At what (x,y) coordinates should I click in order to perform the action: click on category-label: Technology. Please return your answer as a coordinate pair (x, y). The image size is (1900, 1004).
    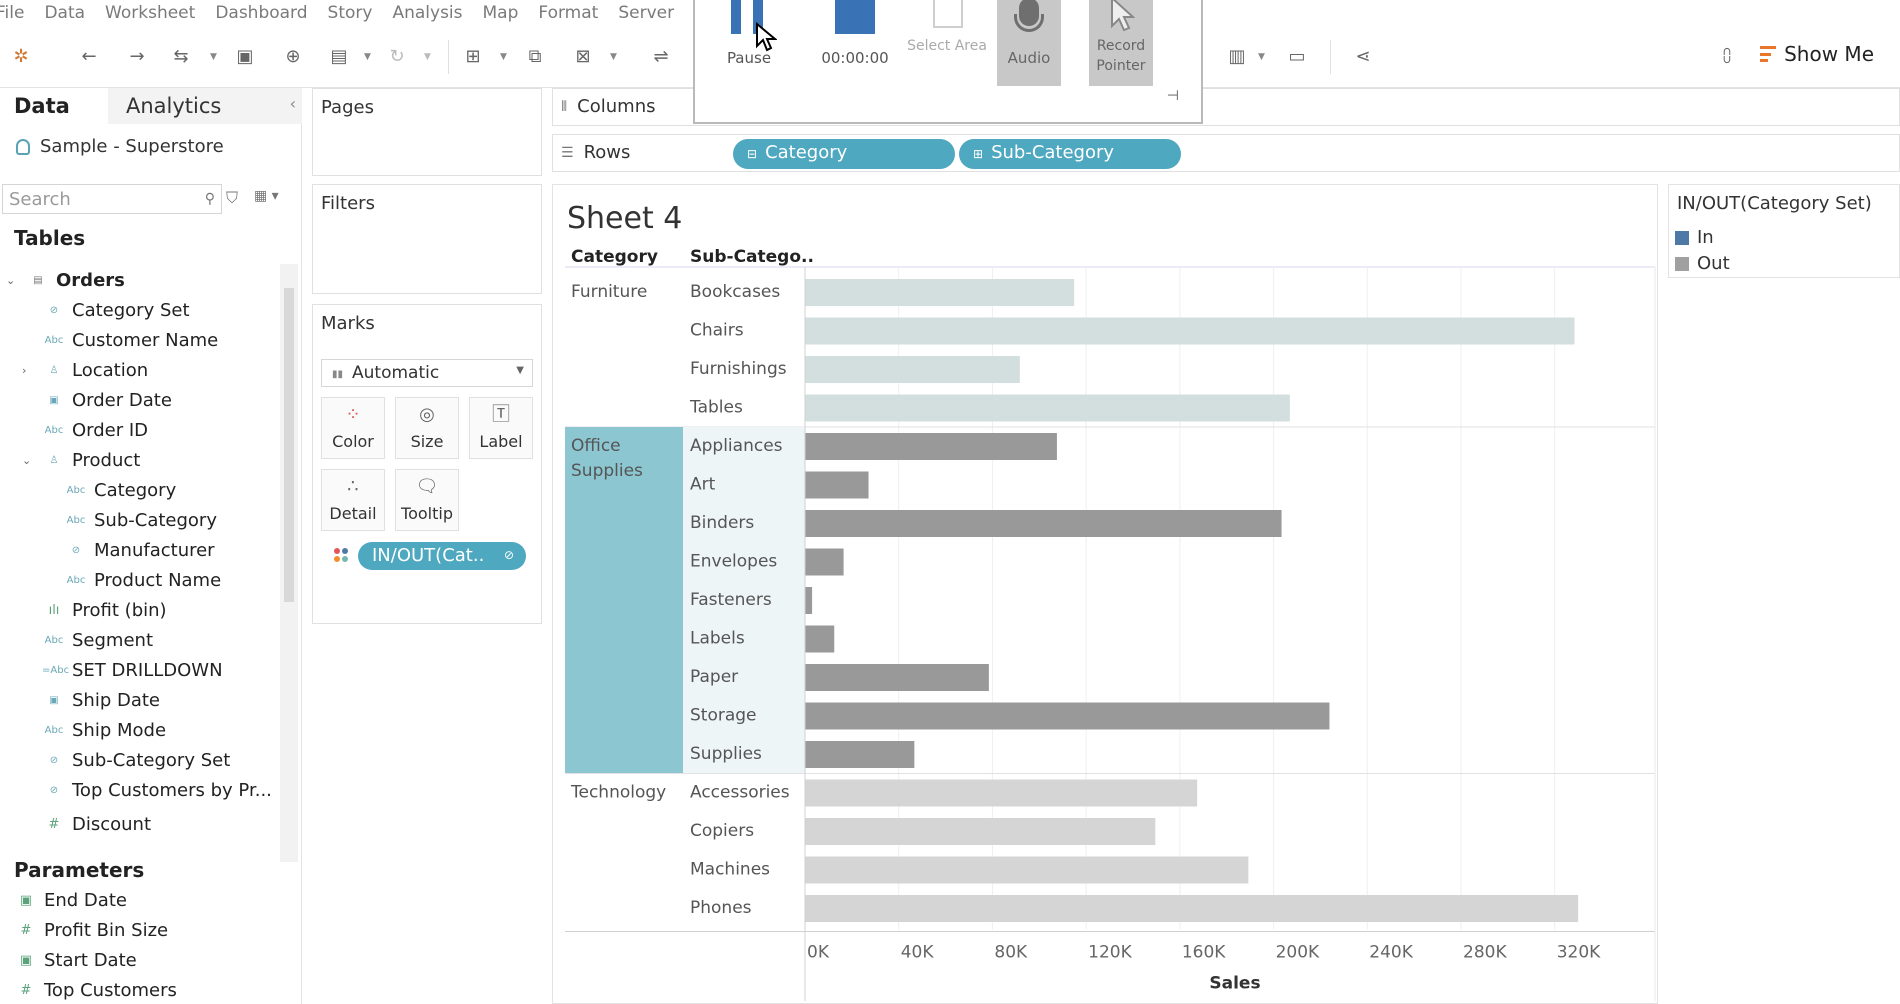
    Looking at the image, I should click on (618, 793).